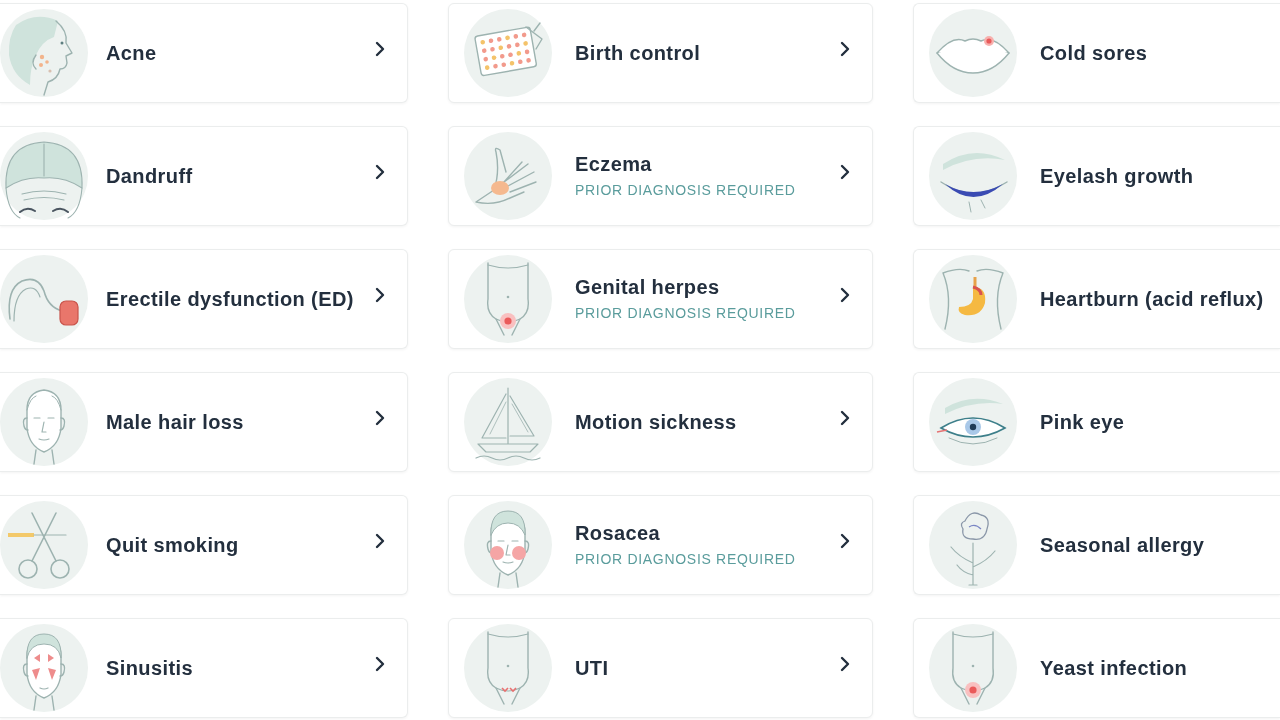 The height and width of the screenshot is (720, 1280). I want to click on eye-icon, so click(973, 422).